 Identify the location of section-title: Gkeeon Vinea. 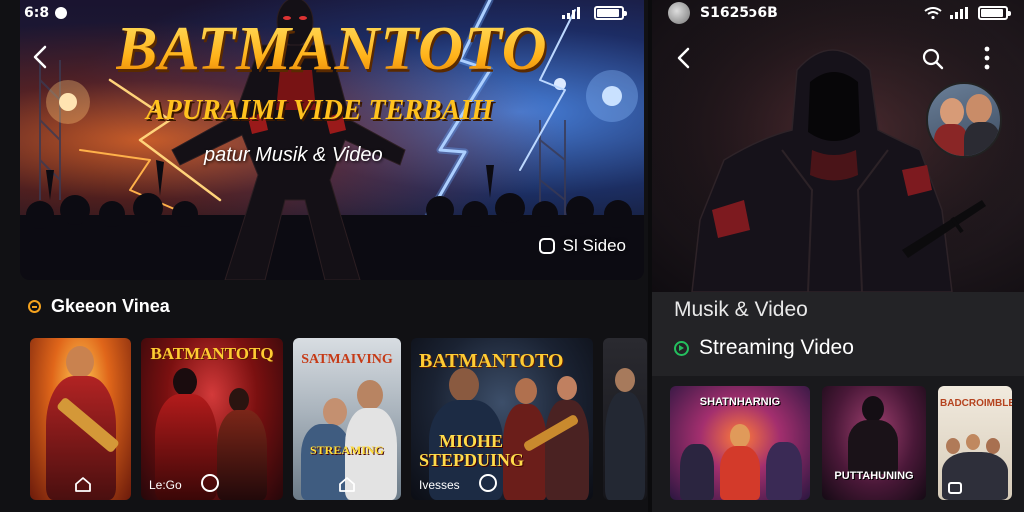
(110, 306).